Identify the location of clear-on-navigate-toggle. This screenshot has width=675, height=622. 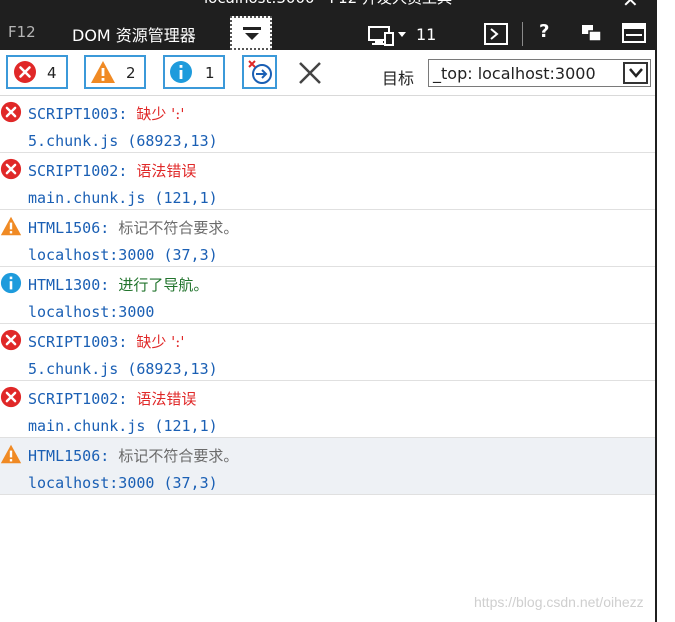
(259, 72).